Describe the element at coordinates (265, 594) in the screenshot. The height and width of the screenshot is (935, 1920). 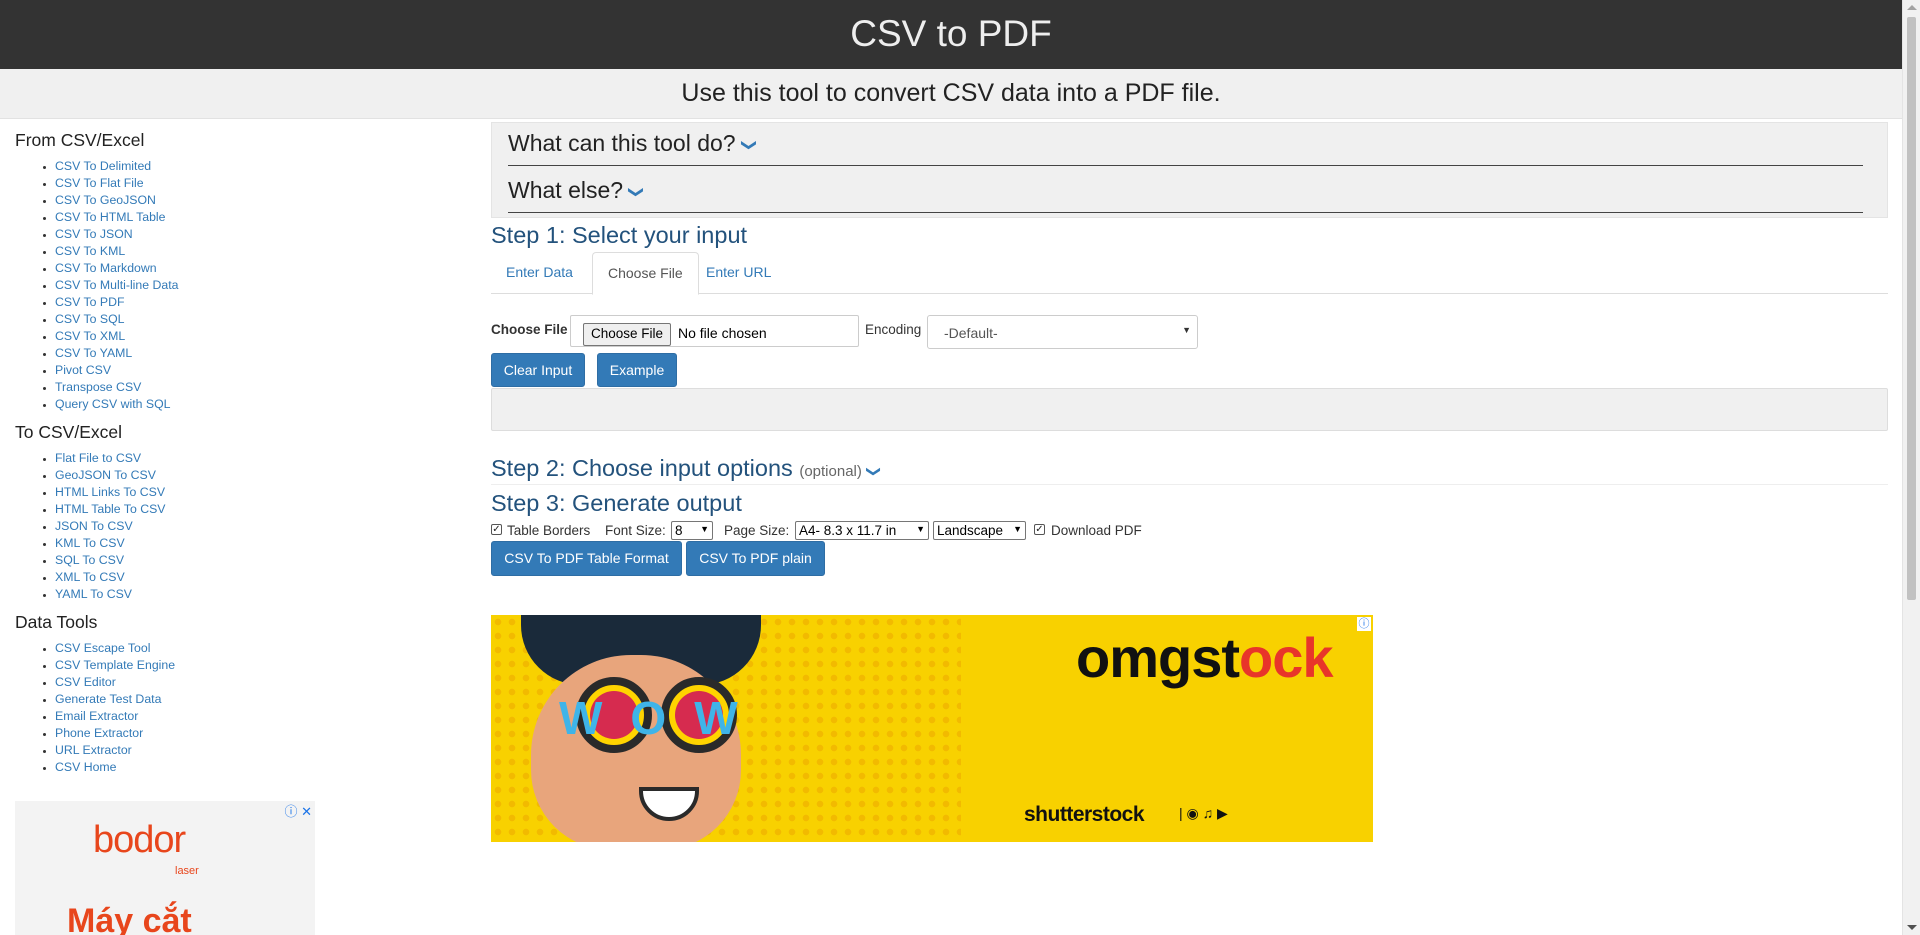
I see `sidebar-list-item: YAML To CSV` at that location.